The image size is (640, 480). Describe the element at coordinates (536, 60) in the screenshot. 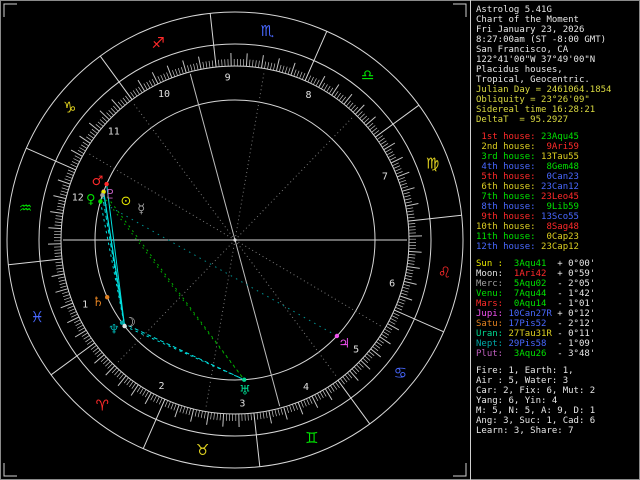

I see `chart-coords: 122°41'00"W 37°49'00"N` at that location.